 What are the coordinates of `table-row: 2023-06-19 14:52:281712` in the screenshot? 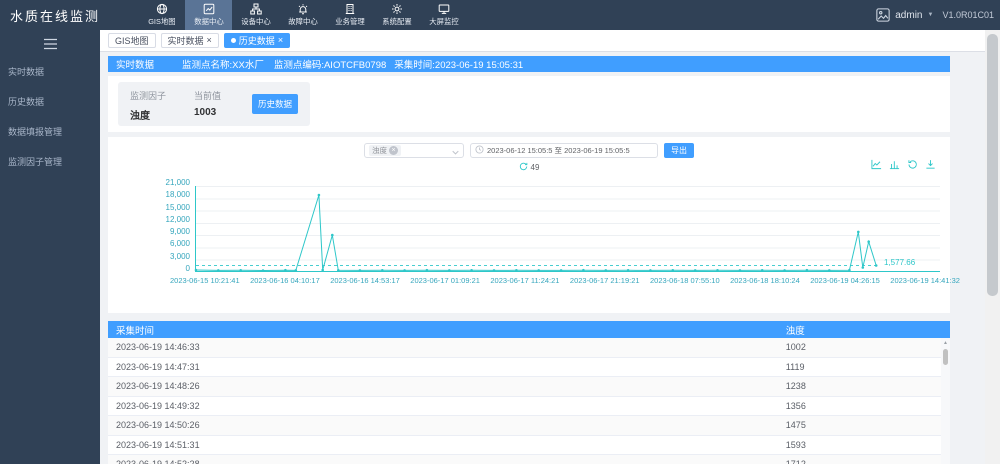 It's located at (529, 459).